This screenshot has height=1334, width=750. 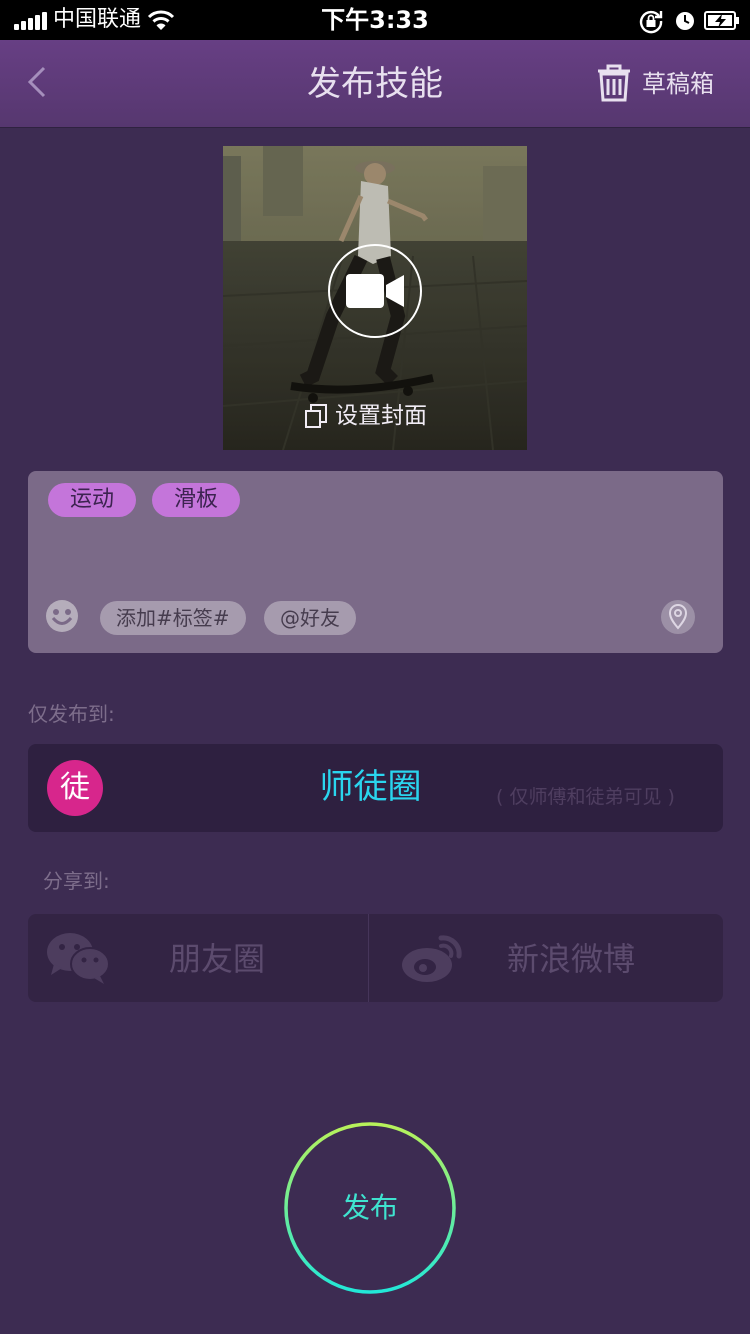 I want to click on weibo-label: 新浪微博, so click(x=571, y=959).